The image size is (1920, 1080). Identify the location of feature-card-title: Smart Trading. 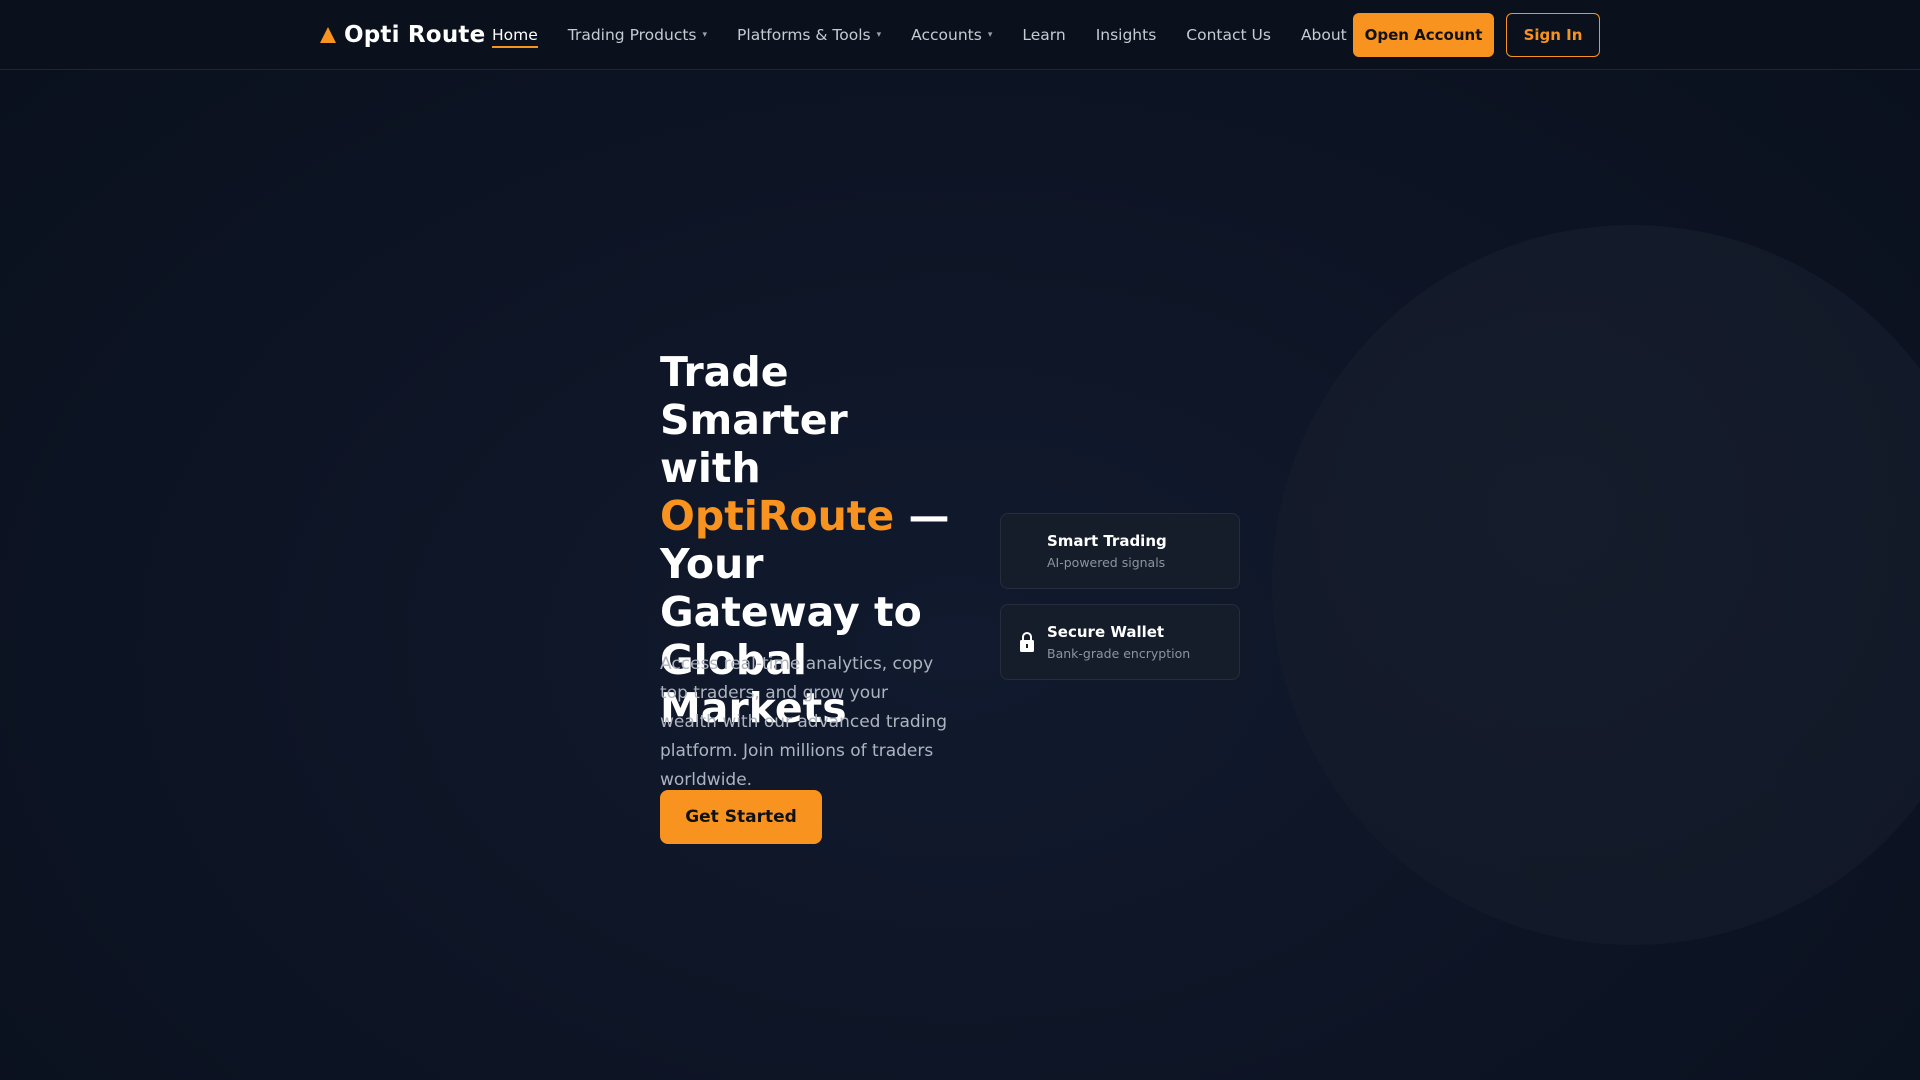
(1107, 541).